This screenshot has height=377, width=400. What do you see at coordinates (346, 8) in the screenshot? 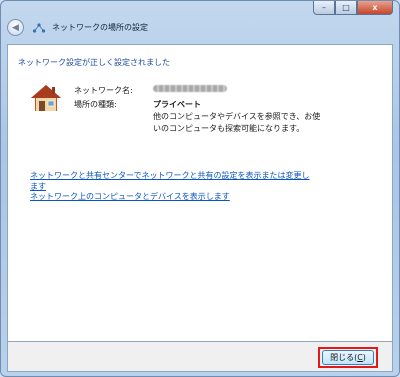
I see `maximize-button: □` at bounding box center [346, 8].